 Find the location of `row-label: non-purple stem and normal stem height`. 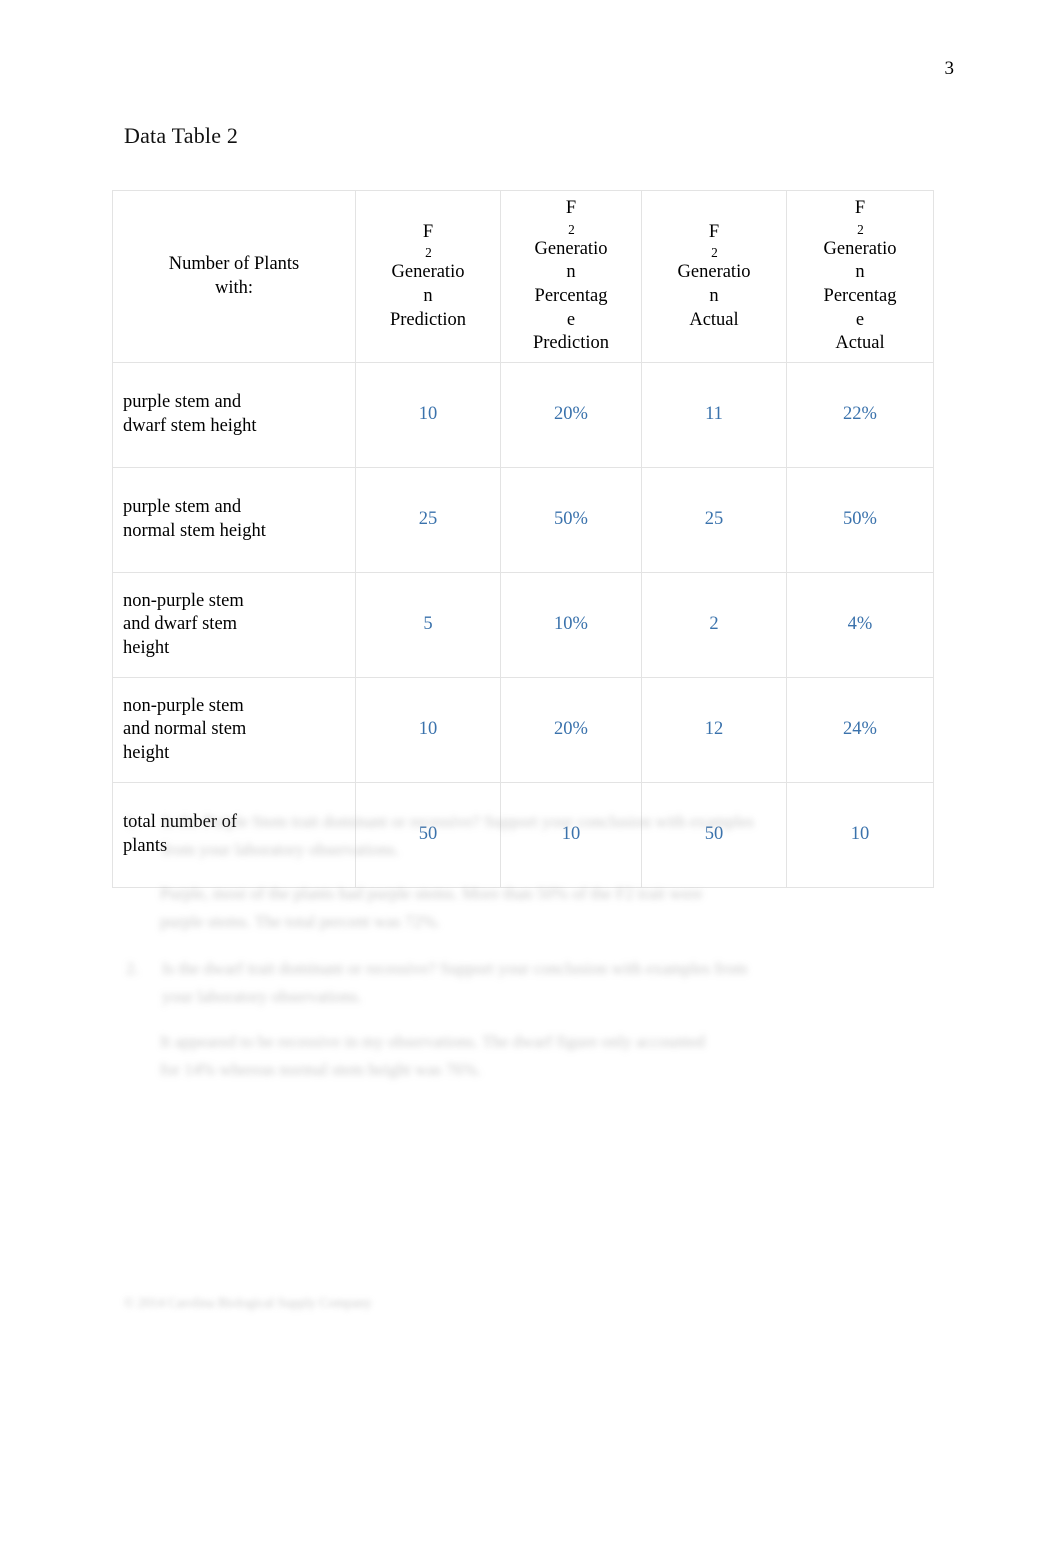

row-label: non-purple stem and normal stem height is located at coordinates (234, 730).